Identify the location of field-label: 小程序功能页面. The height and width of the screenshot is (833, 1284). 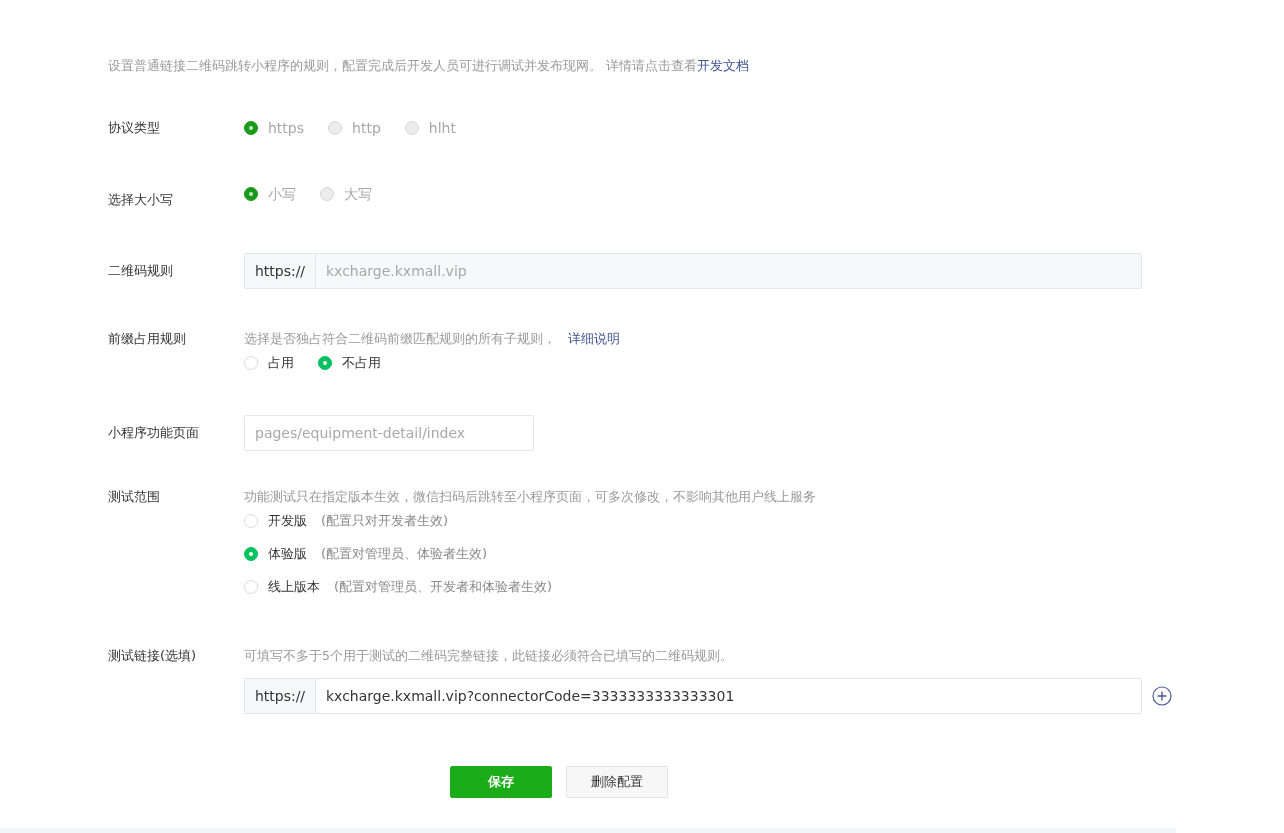
(154, 433).